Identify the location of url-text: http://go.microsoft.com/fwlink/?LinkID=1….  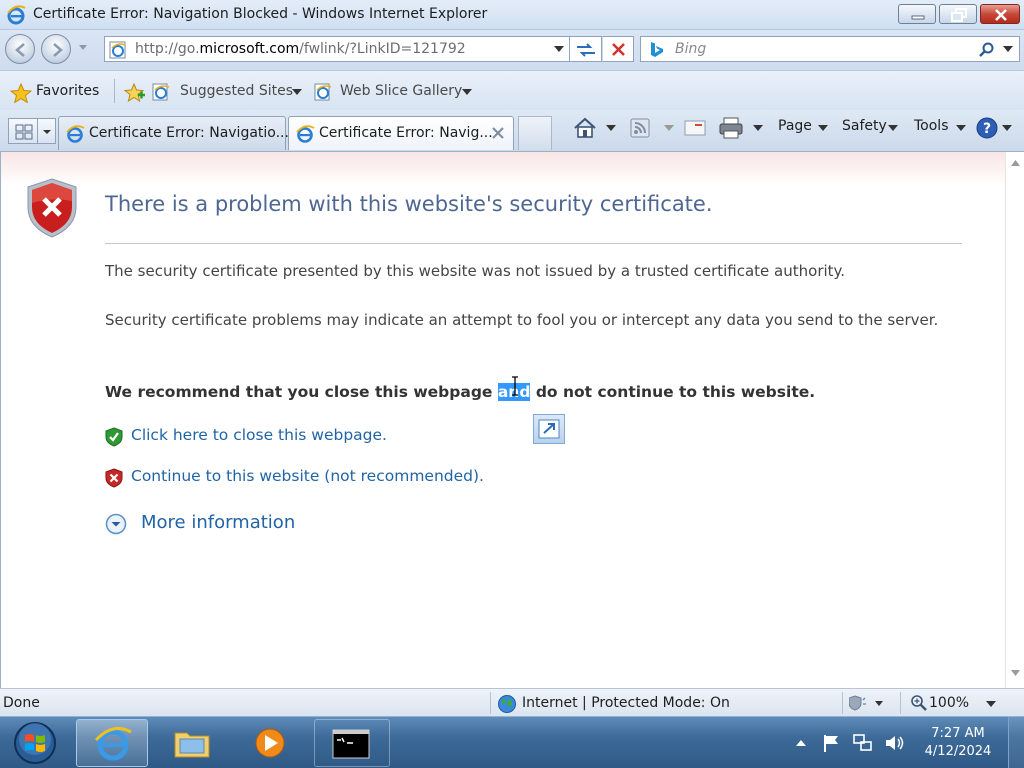
(300, 49).